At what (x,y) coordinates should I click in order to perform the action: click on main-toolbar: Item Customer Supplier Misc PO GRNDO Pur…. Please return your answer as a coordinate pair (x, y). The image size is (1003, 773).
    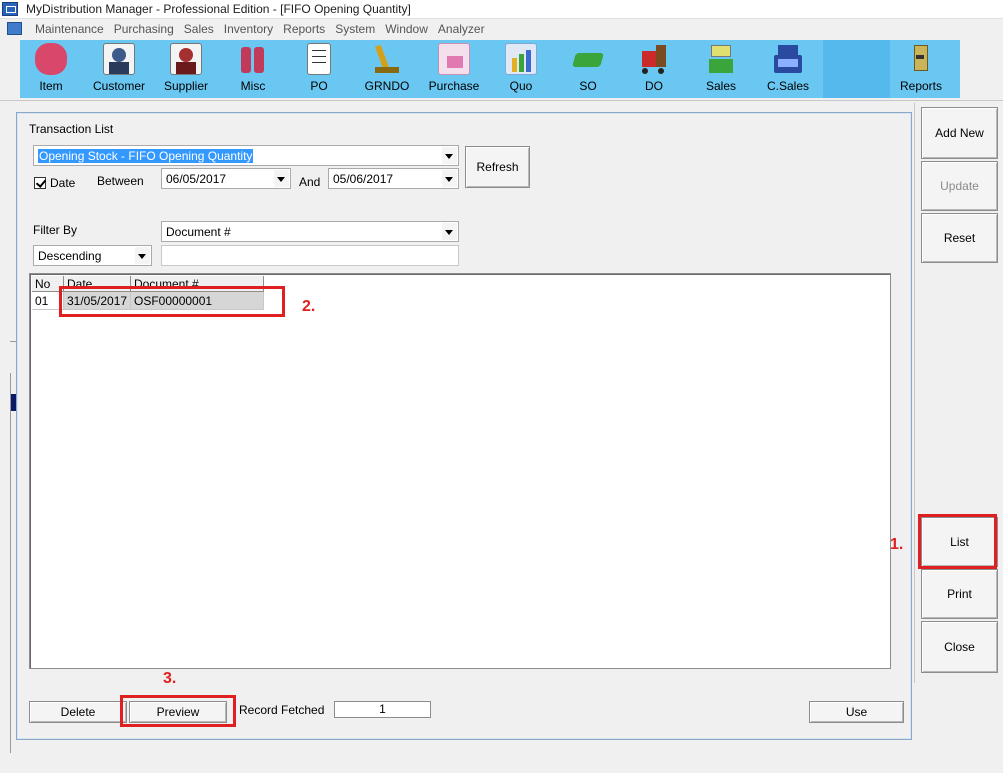
    Looking at the image, I should click on (490, 69).